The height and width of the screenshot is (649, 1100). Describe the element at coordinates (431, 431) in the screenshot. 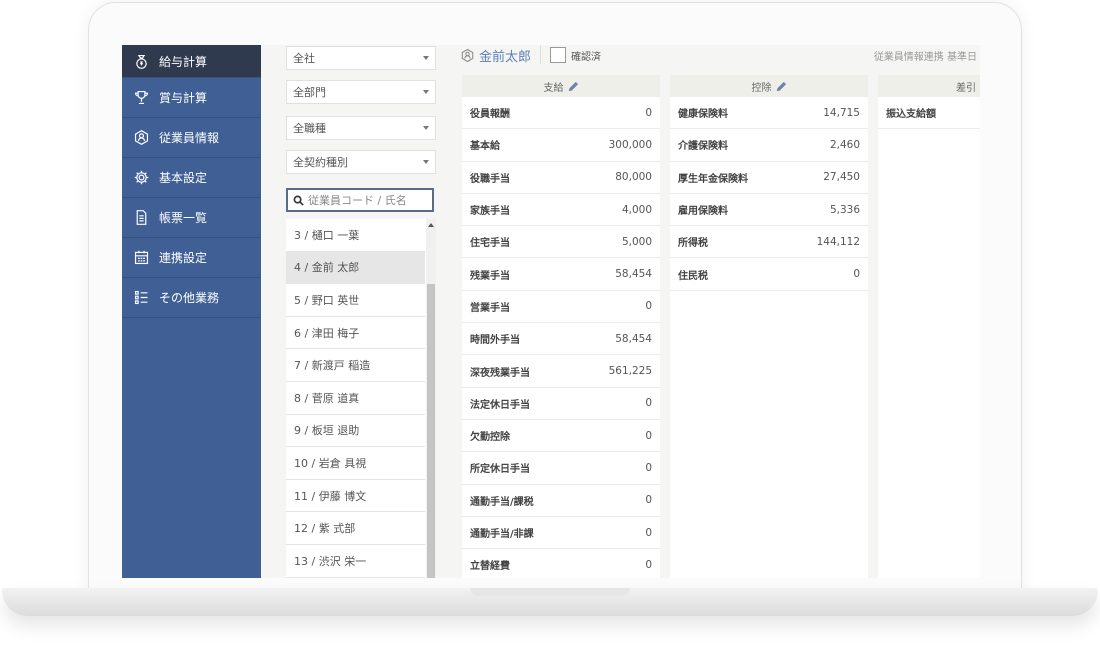

I see `scrollbar-thumb` at that location.